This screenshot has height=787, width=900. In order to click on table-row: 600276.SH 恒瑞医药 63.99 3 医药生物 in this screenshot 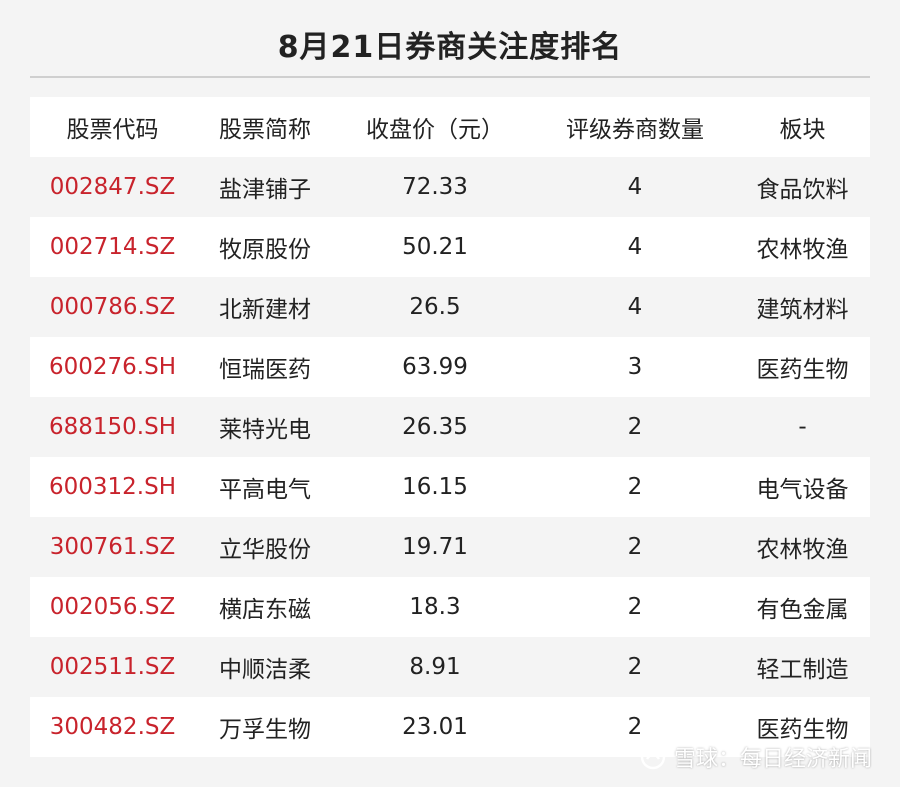, I will do `click(450, 367)`.